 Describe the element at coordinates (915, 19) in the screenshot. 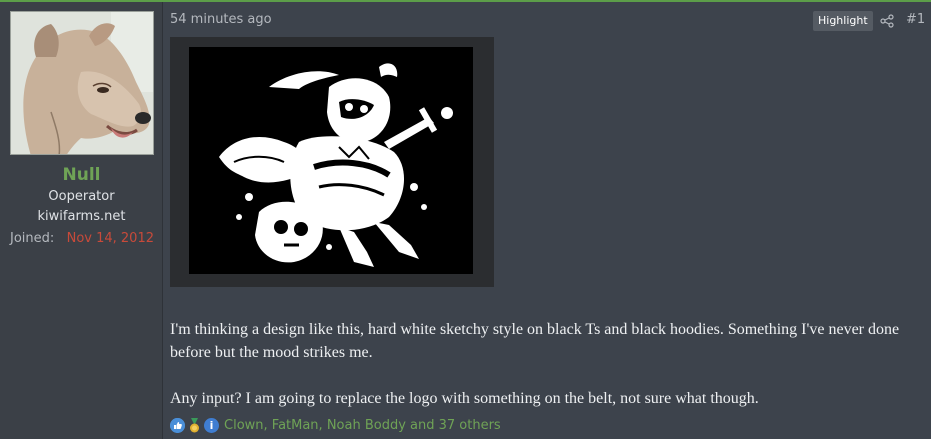

I see `post-number-link: #1` at that location.